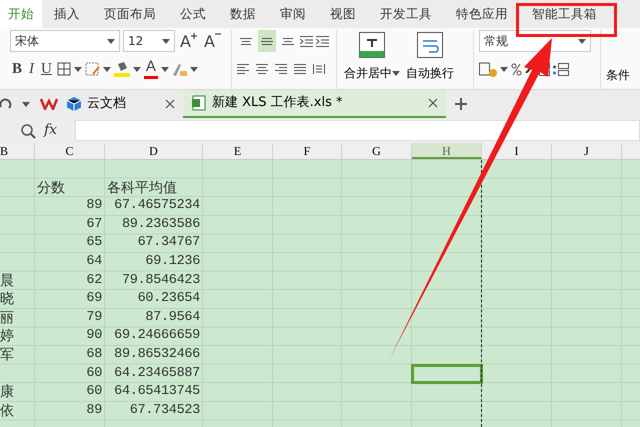  Describe the element at coordinates (7, 355) in the screenshot. I see `table-cell-text: 军` at that location.